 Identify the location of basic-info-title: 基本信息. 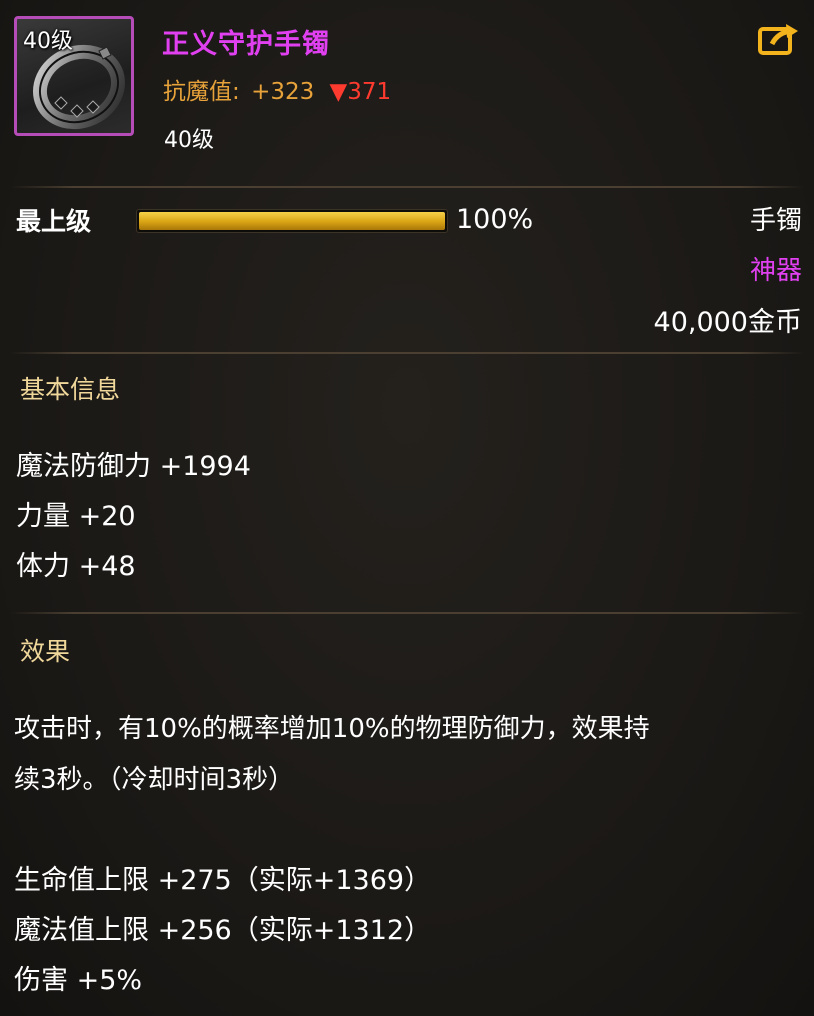
(70, 389).